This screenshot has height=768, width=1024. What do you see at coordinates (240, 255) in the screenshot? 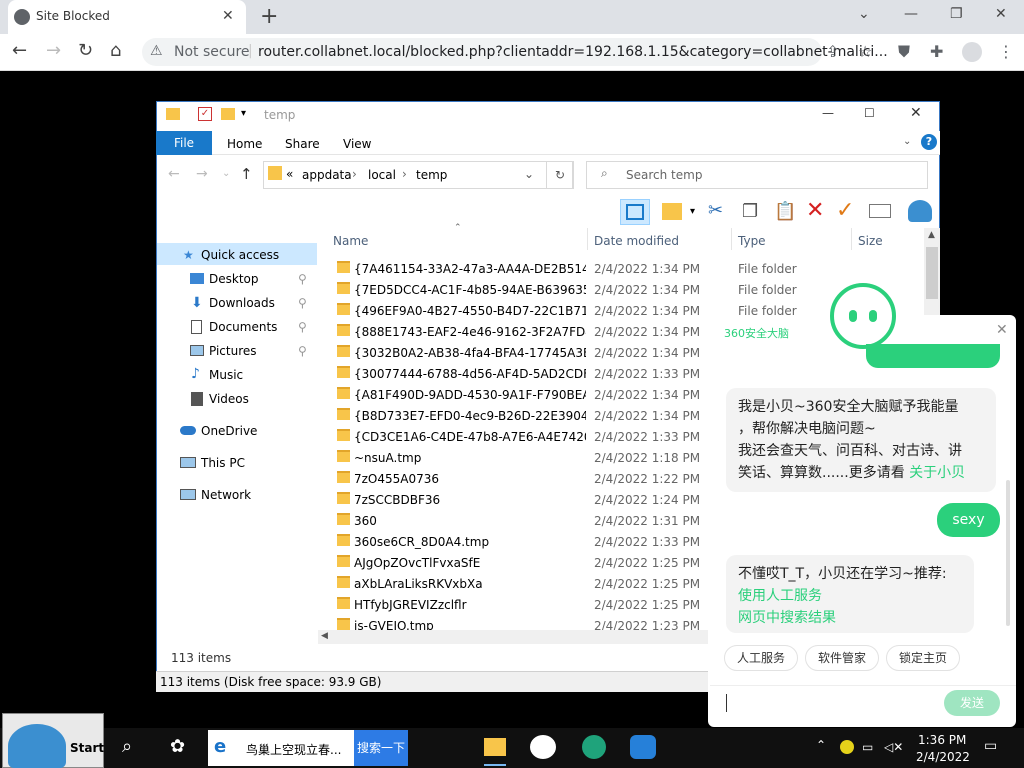
I see `sidebar-item-quick-access: Quick access` at bounding box center [240, 255].